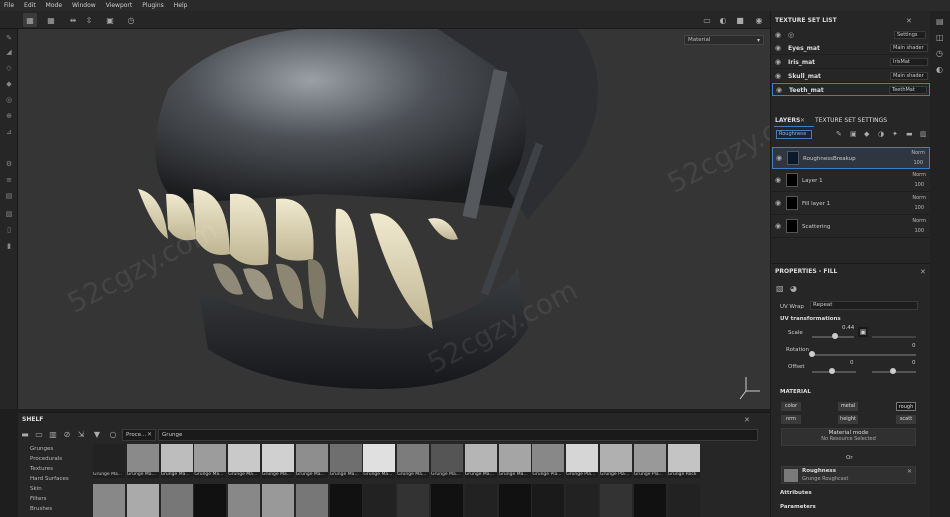  Describe the element at coordinates (852, 363) in the screenshot. I see `offset-x-value: 0` at that location.